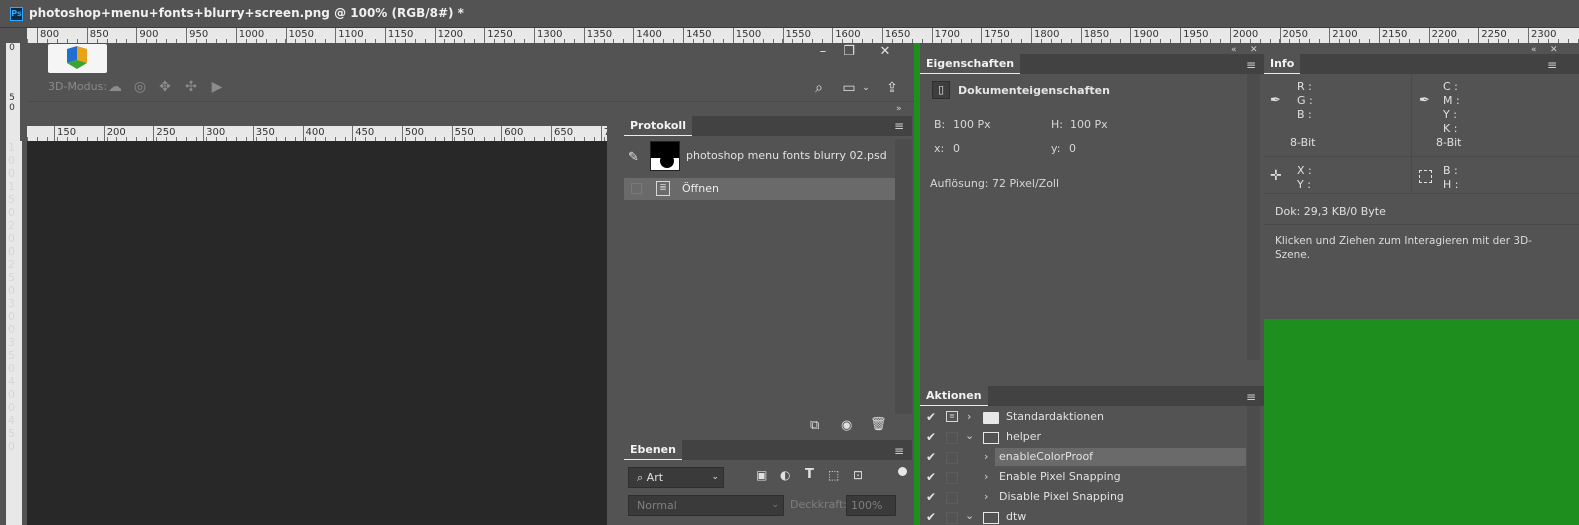  What do you see at coordinates (819, 88) in the screenshot?
I see `search-icon: ⌕` at bounding box center [819, 88].